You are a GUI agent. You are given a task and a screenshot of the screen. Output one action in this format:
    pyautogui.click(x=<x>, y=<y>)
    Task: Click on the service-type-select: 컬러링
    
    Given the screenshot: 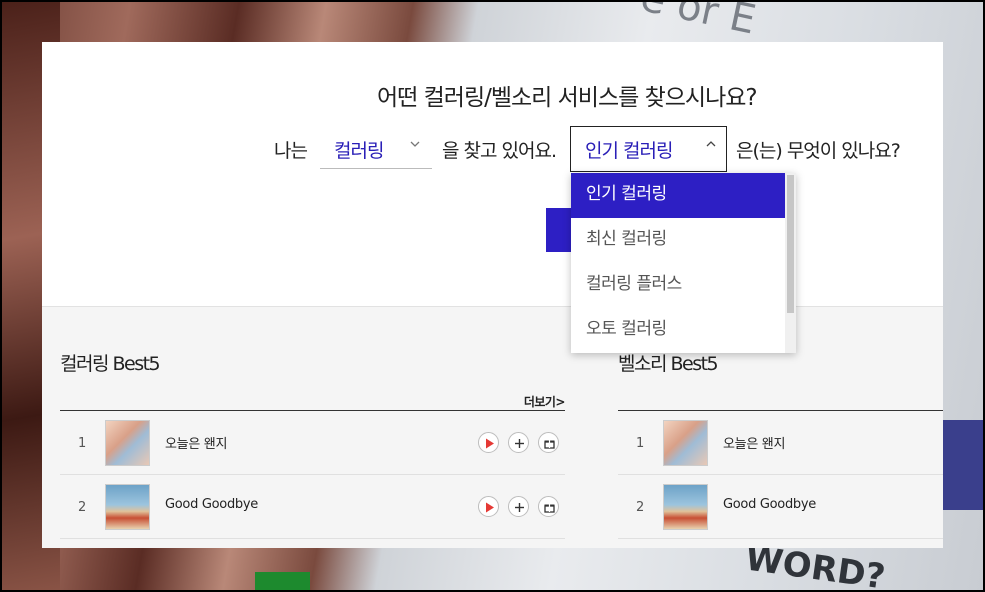 What is the action you would take?
    pyautogui.click(x=376, y=150)
    